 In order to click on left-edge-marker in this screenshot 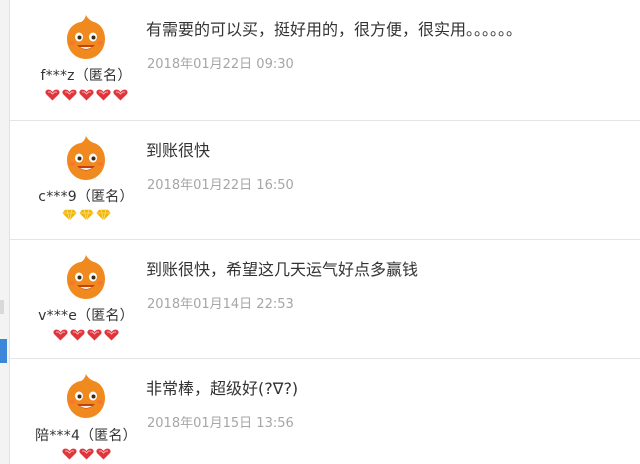, I will do `click(2, 307)`.